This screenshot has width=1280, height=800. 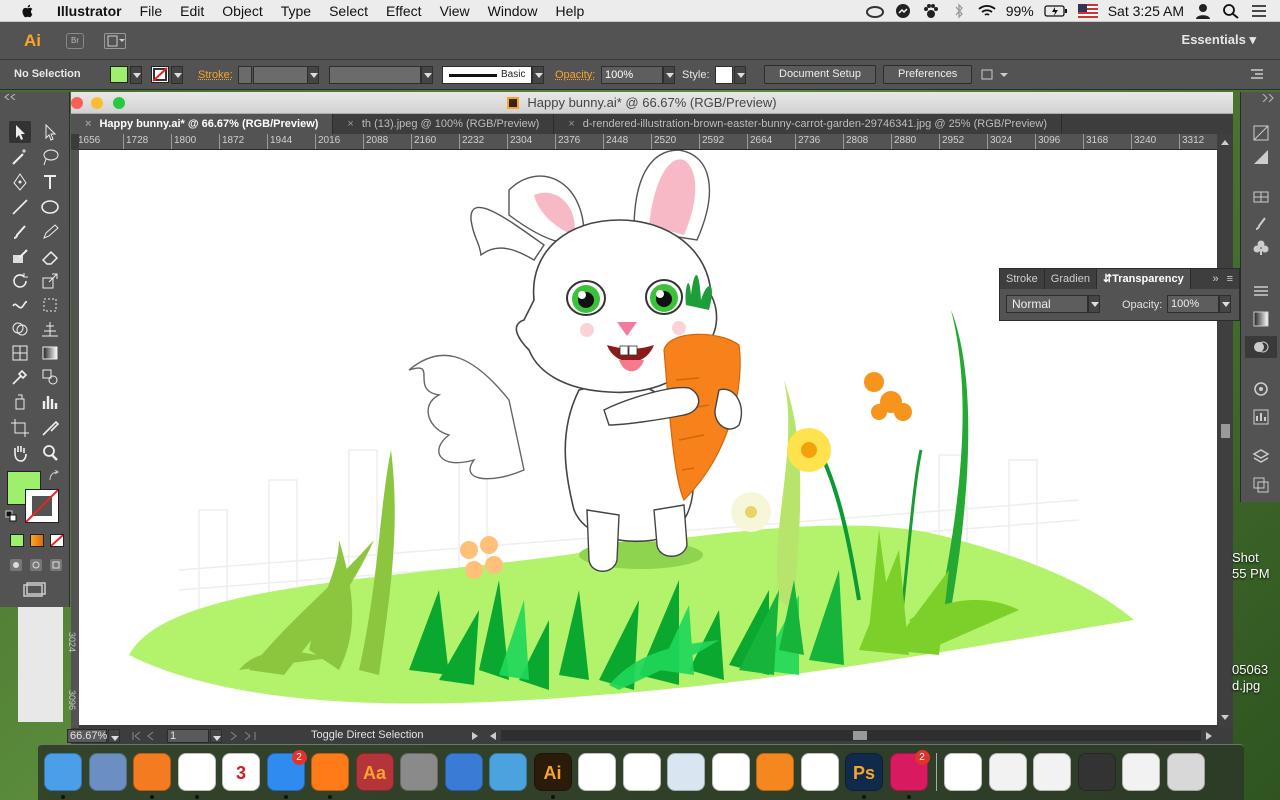 I want to click on arrange-documents-button, so click(x=115, y=40).